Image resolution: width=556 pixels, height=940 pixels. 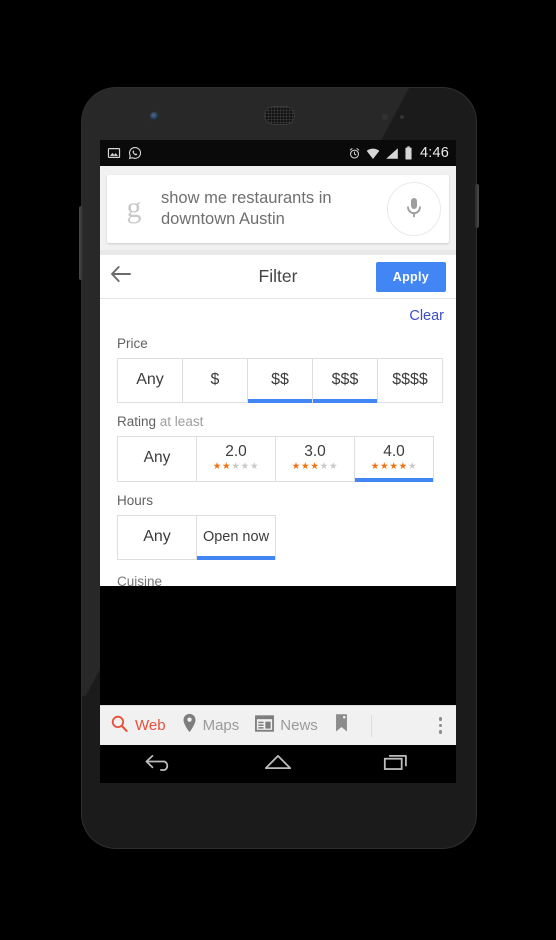 I want to click on tab-news: News, so click(x=286, y=725).